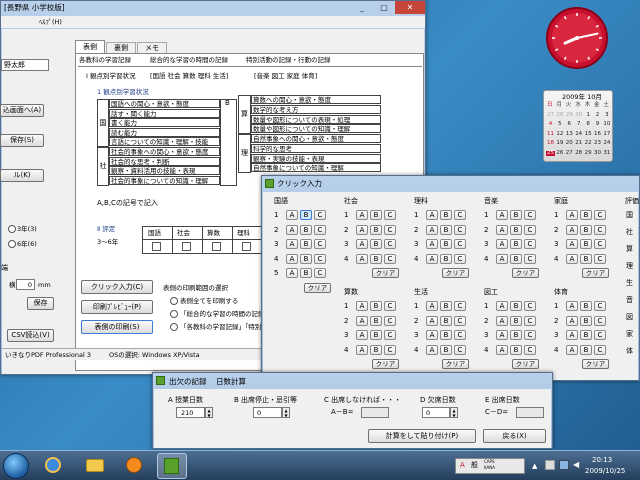 This screenshot has width=640, height=480. Describe the element at coordinates (117, 287) in the screenshot. I see `click-input-button: クリック入力(C)` at that location.